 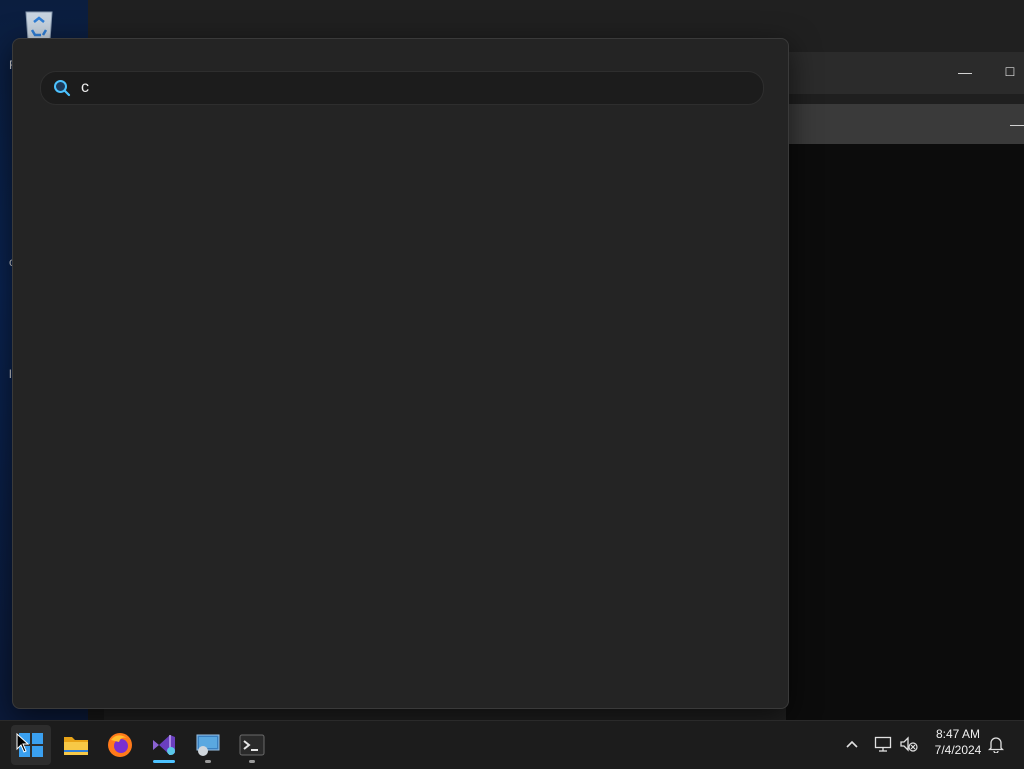 What do you see at coordinates (958, 734) in the screenshot?
I see `clock-time: 8:47 AM` at bounding box center [958, 734].